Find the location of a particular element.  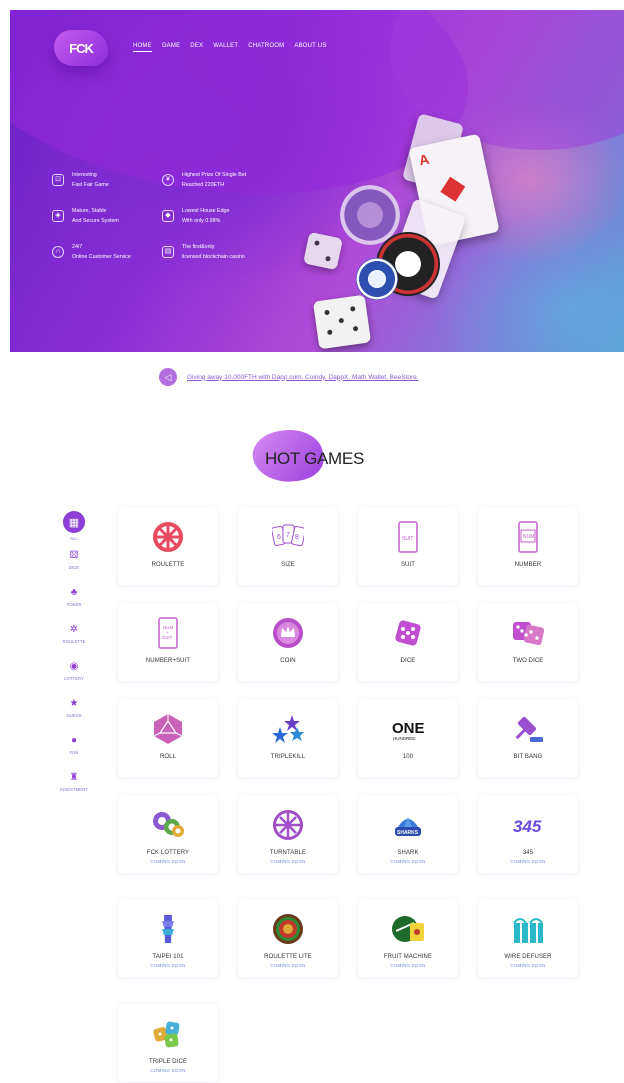

sidebar-item-fun: ● FUN is located at coordinates (74, 748).